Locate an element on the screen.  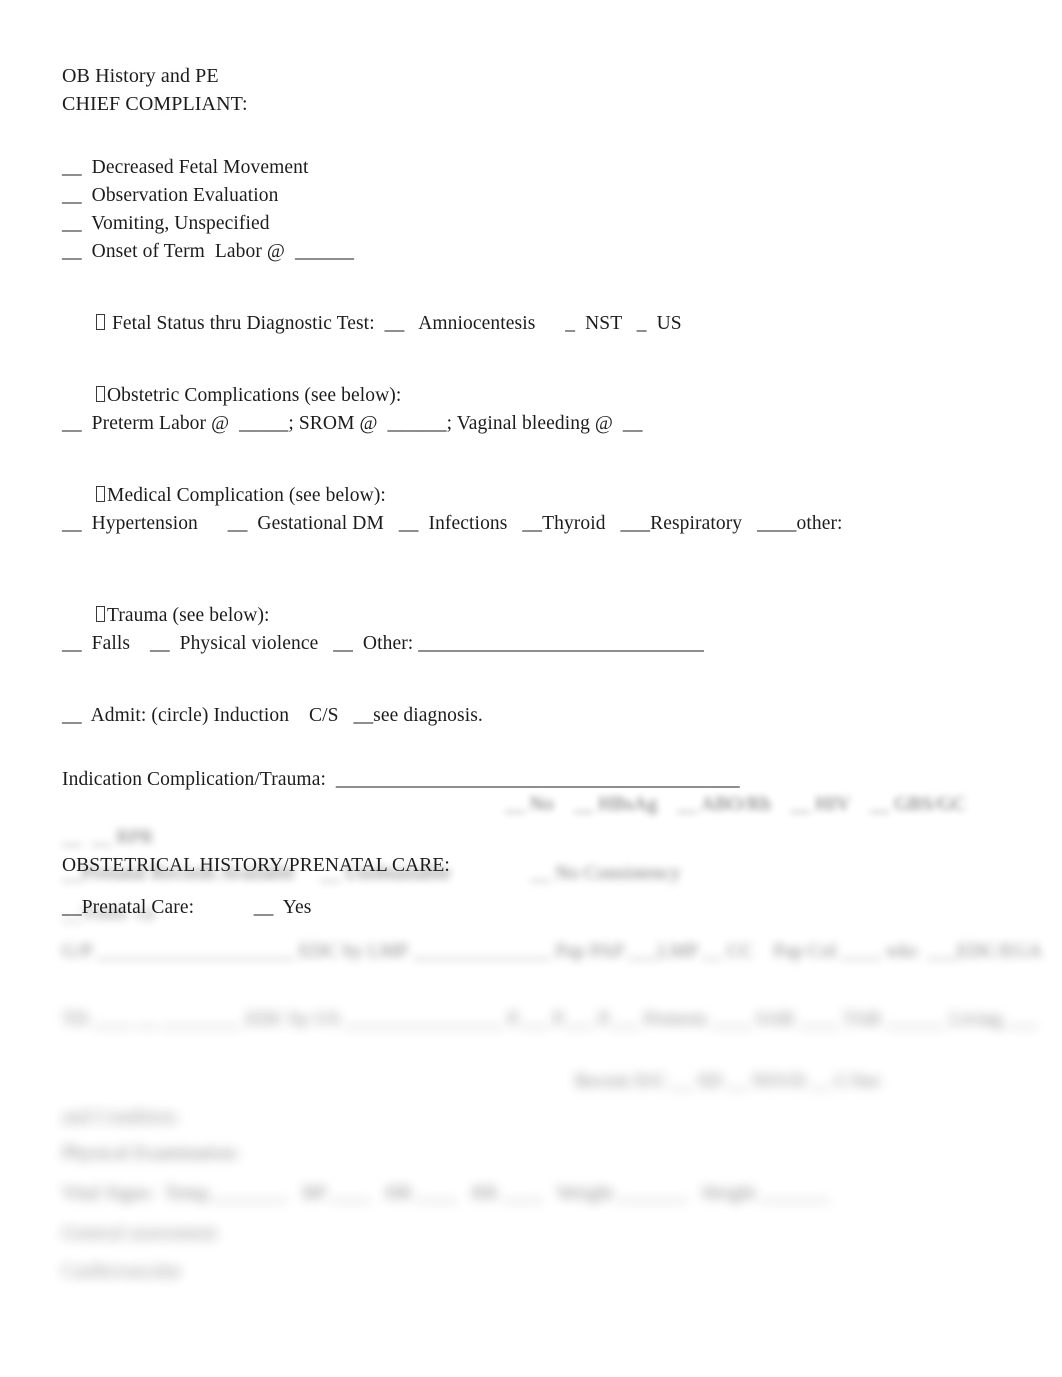
obstetric-complications-heading-row: Obstetric Complications (see below): is located at coordinates (532, 396).